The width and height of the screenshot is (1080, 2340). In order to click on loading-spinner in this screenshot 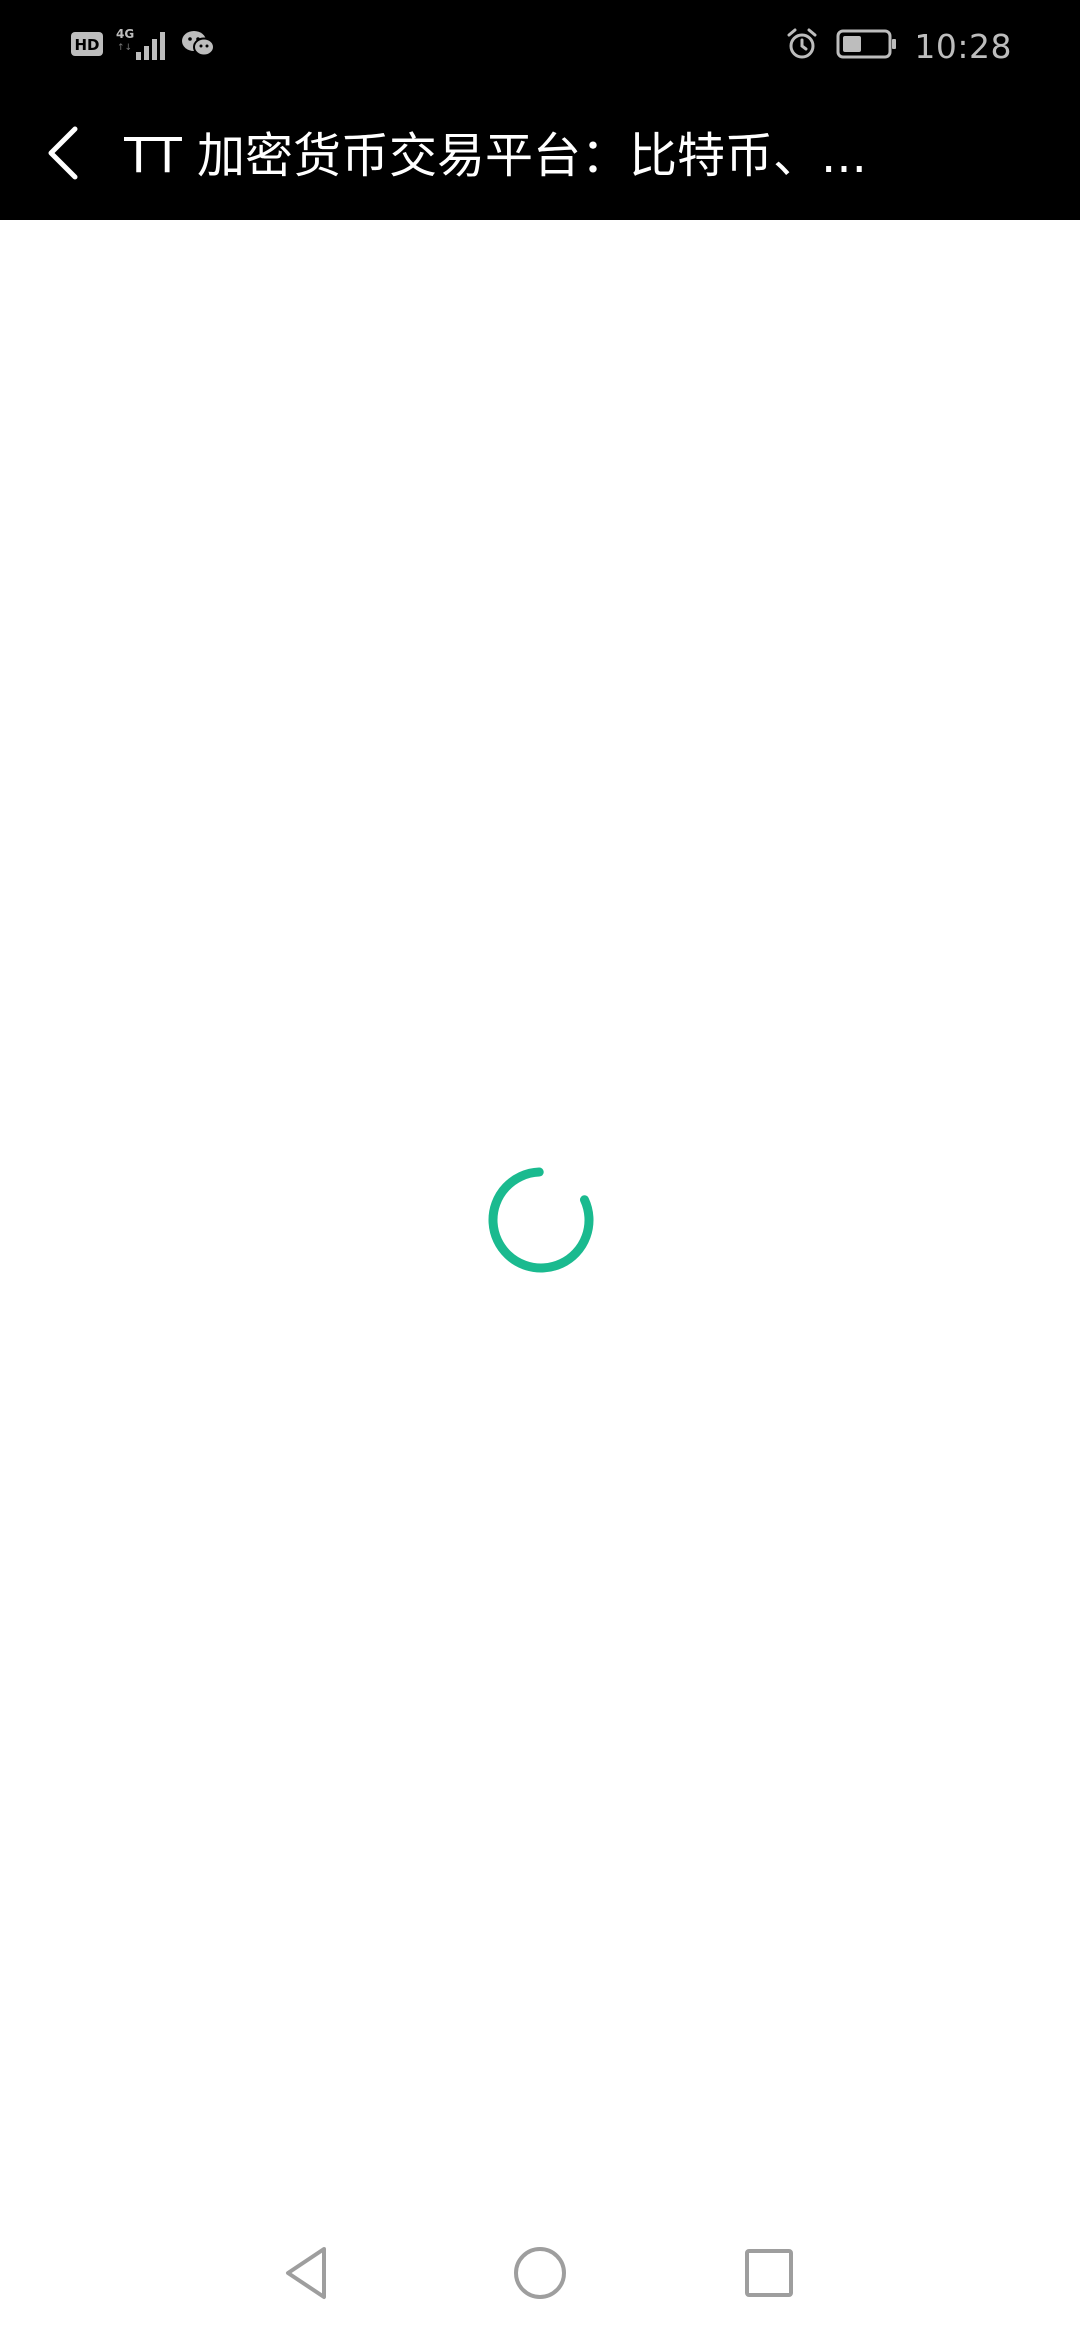, I will do `click(541, 1220)`.